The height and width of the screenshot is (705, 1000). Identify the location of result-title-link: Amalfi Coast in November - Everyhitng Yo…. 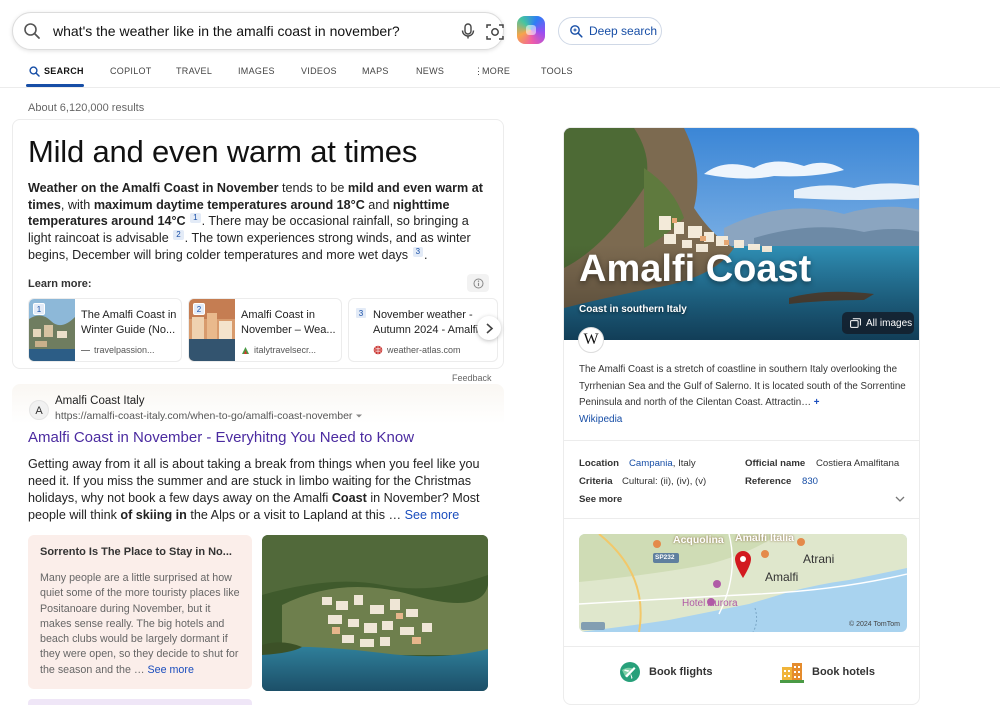
(221, 437).